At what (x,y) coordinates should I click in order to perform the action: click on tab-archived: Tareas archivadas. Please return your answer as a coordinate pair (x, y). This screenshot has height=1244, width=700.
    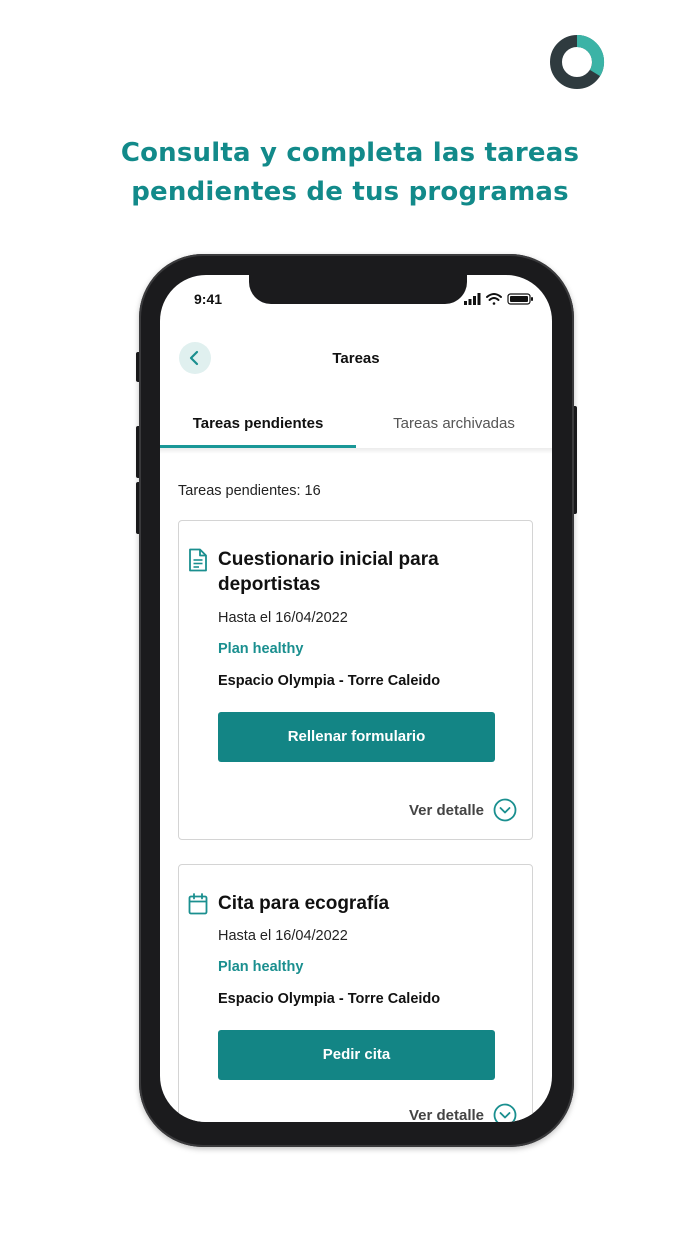
    Looking at the image, I should click on (454, 426).